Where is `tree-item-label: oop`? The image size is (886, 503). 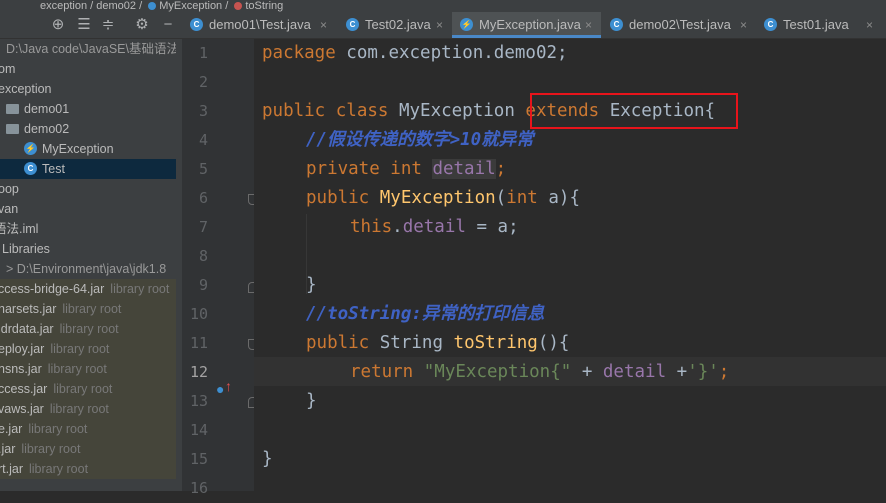 tree-item-label: oop is located at coordinates (9, 189).